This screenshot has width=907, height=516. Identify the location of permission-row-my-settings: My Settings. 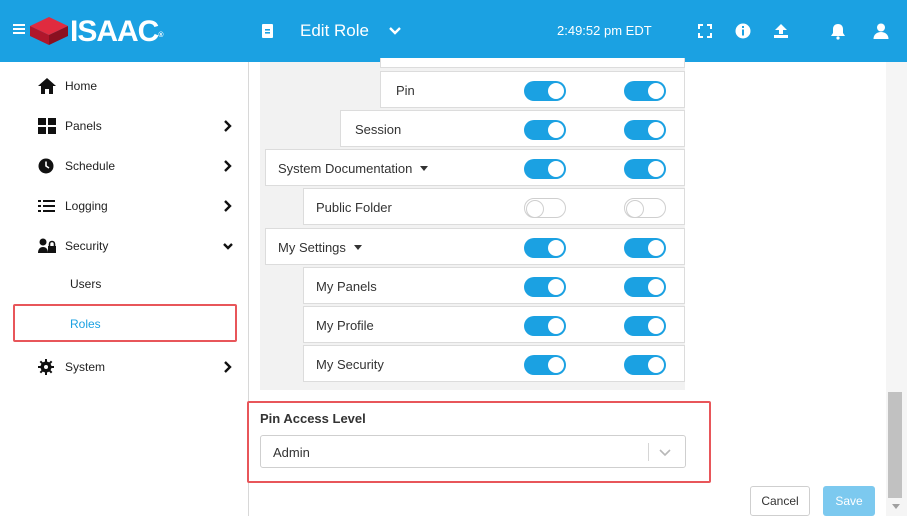
(475, 246).